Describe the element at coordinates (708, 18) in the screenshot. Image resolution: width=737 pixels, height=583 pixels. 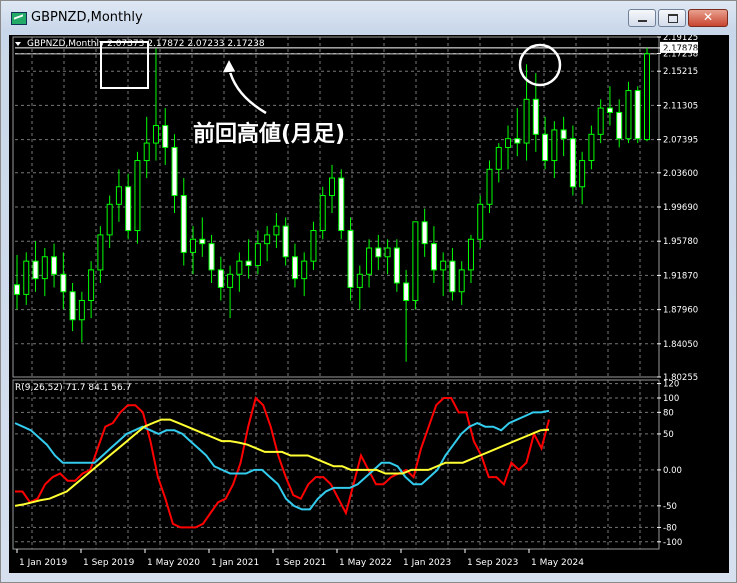
I see `close-button` at that location.